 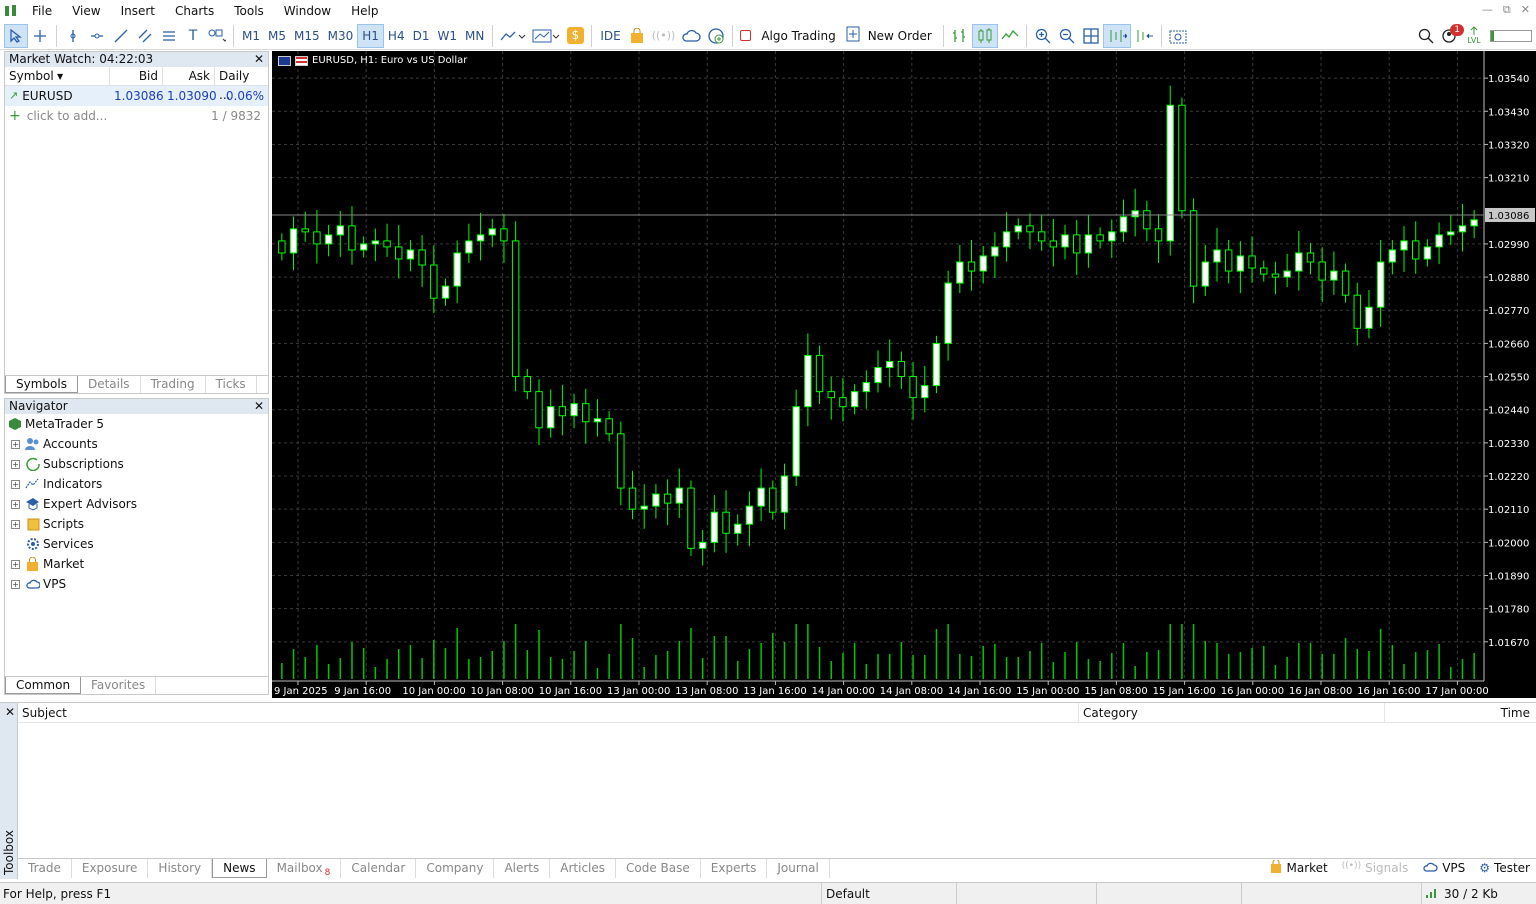 I want to click on zoom-out-icon, so click(x=1067, y=36).